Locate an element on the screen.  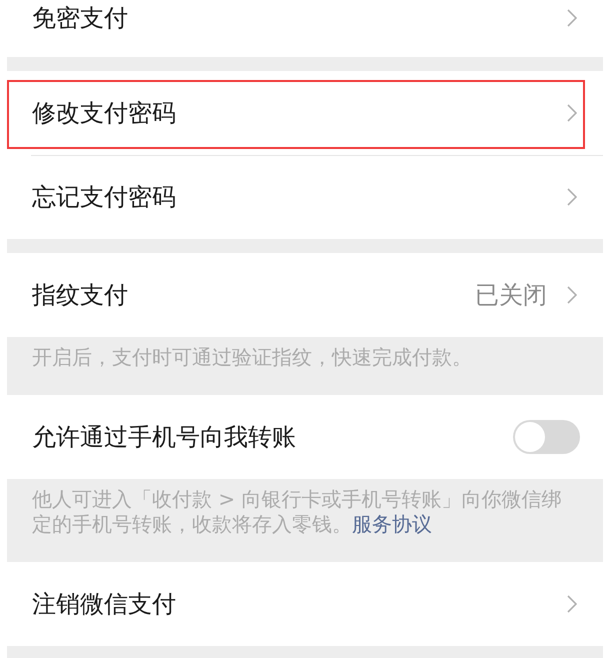
settings-row: 注销微信支付 is located at coordinates (305, 604).